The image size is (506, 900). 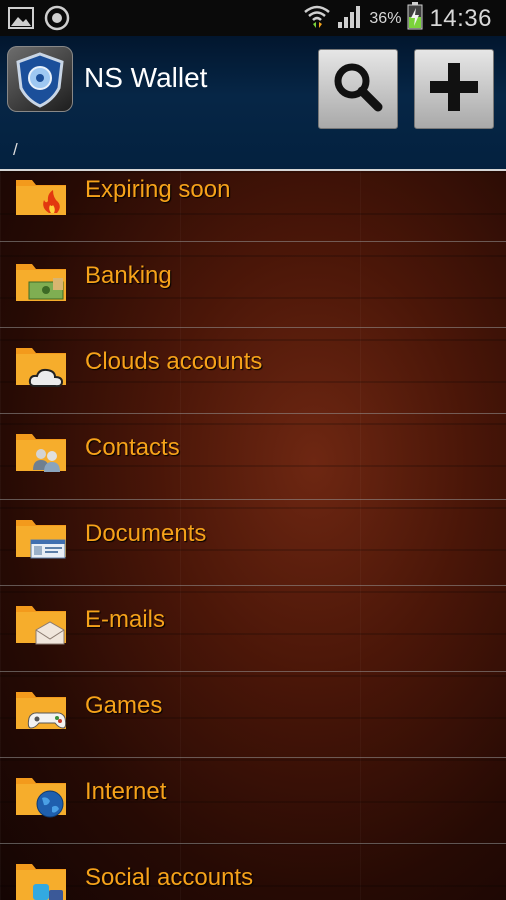 What do you see at coordinates (41, 538) in the screenshot?
I see `id-card-icon` at bounding box center [41, 538].